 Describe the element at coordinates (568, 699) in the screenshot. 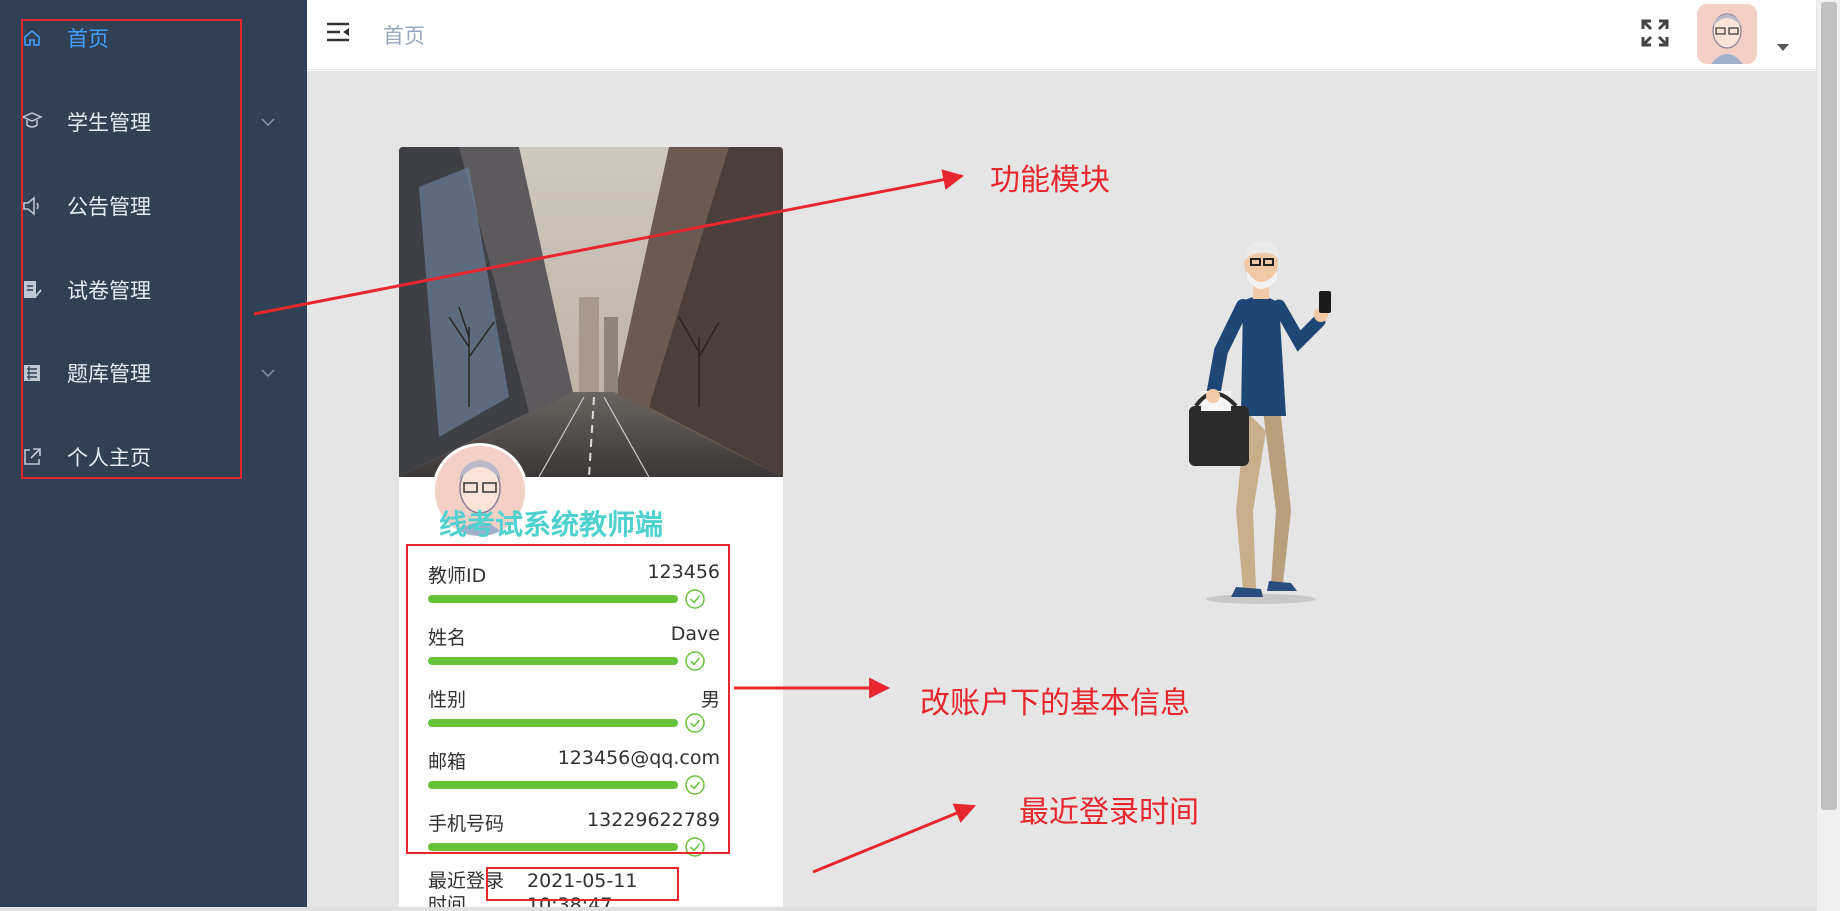

I see `annotation-box-info` at that location.